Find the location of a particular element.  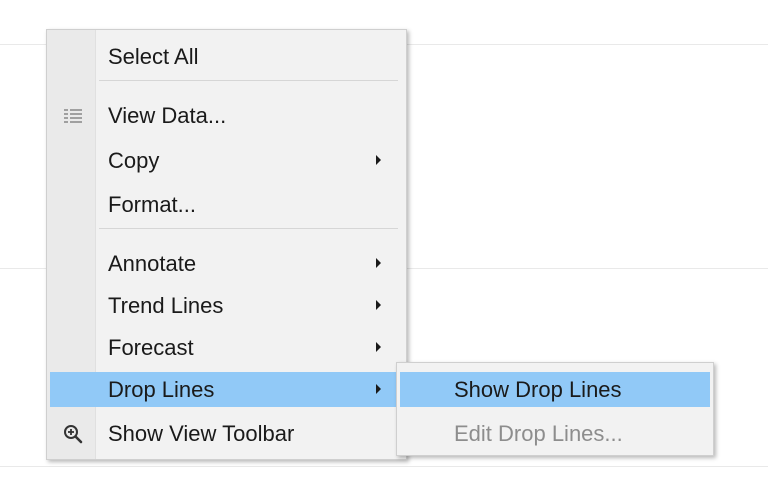

menu-item-label: Show View Toolbar is located at coordinates (201, 433).